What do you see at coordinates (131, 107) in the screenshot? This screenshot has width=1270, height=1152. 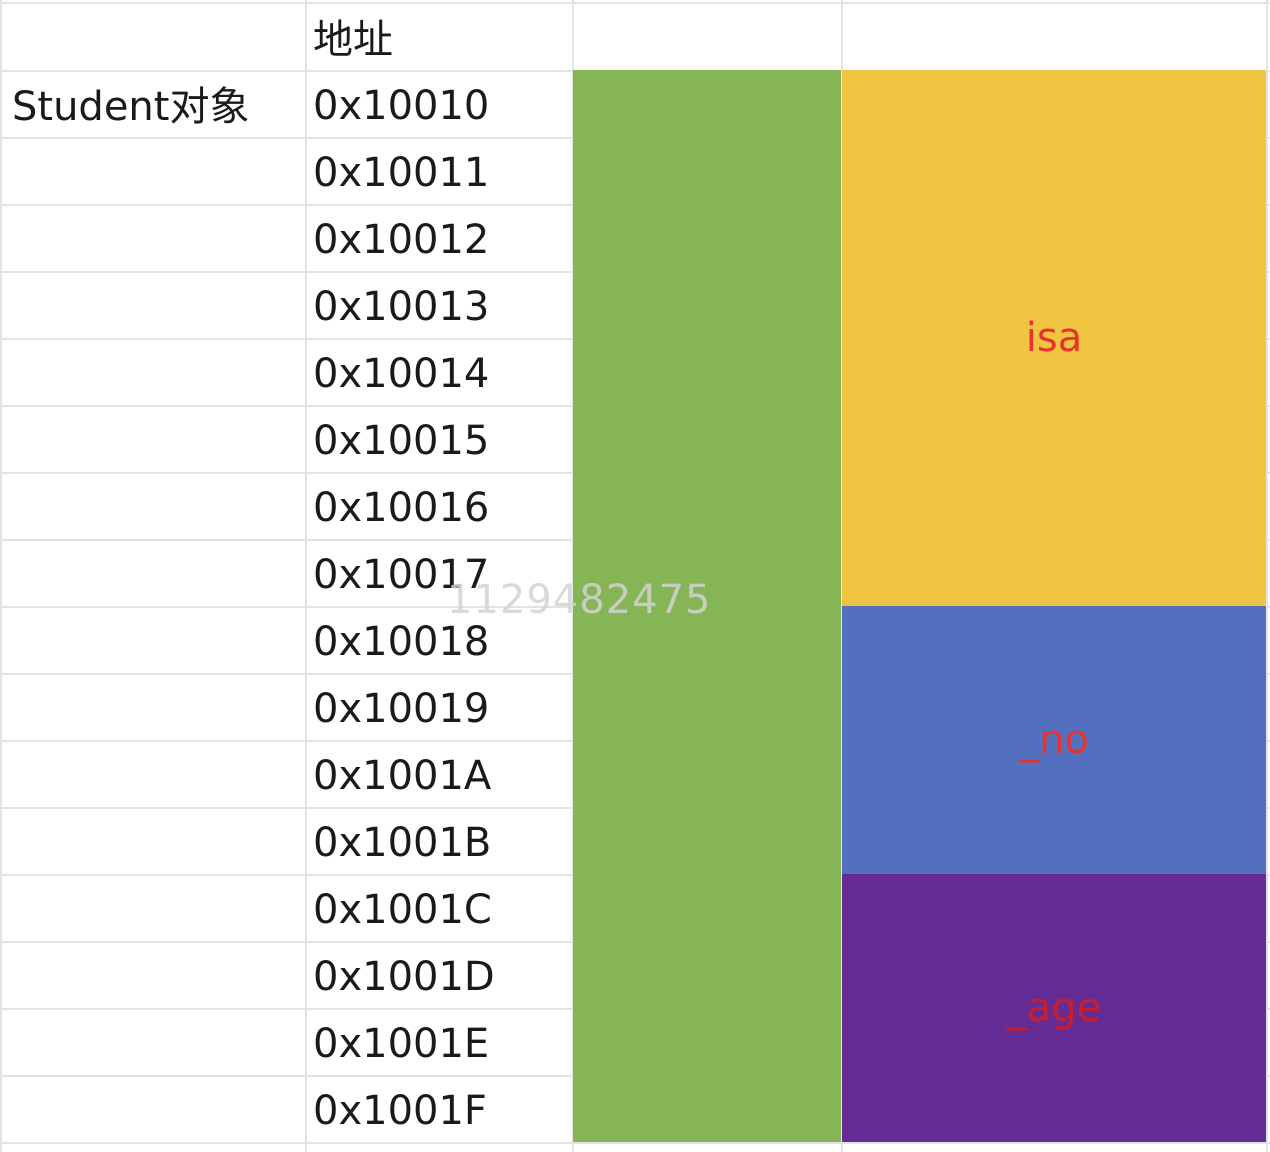 I see `object-label: Student对象` at bounding box center [131, 107].